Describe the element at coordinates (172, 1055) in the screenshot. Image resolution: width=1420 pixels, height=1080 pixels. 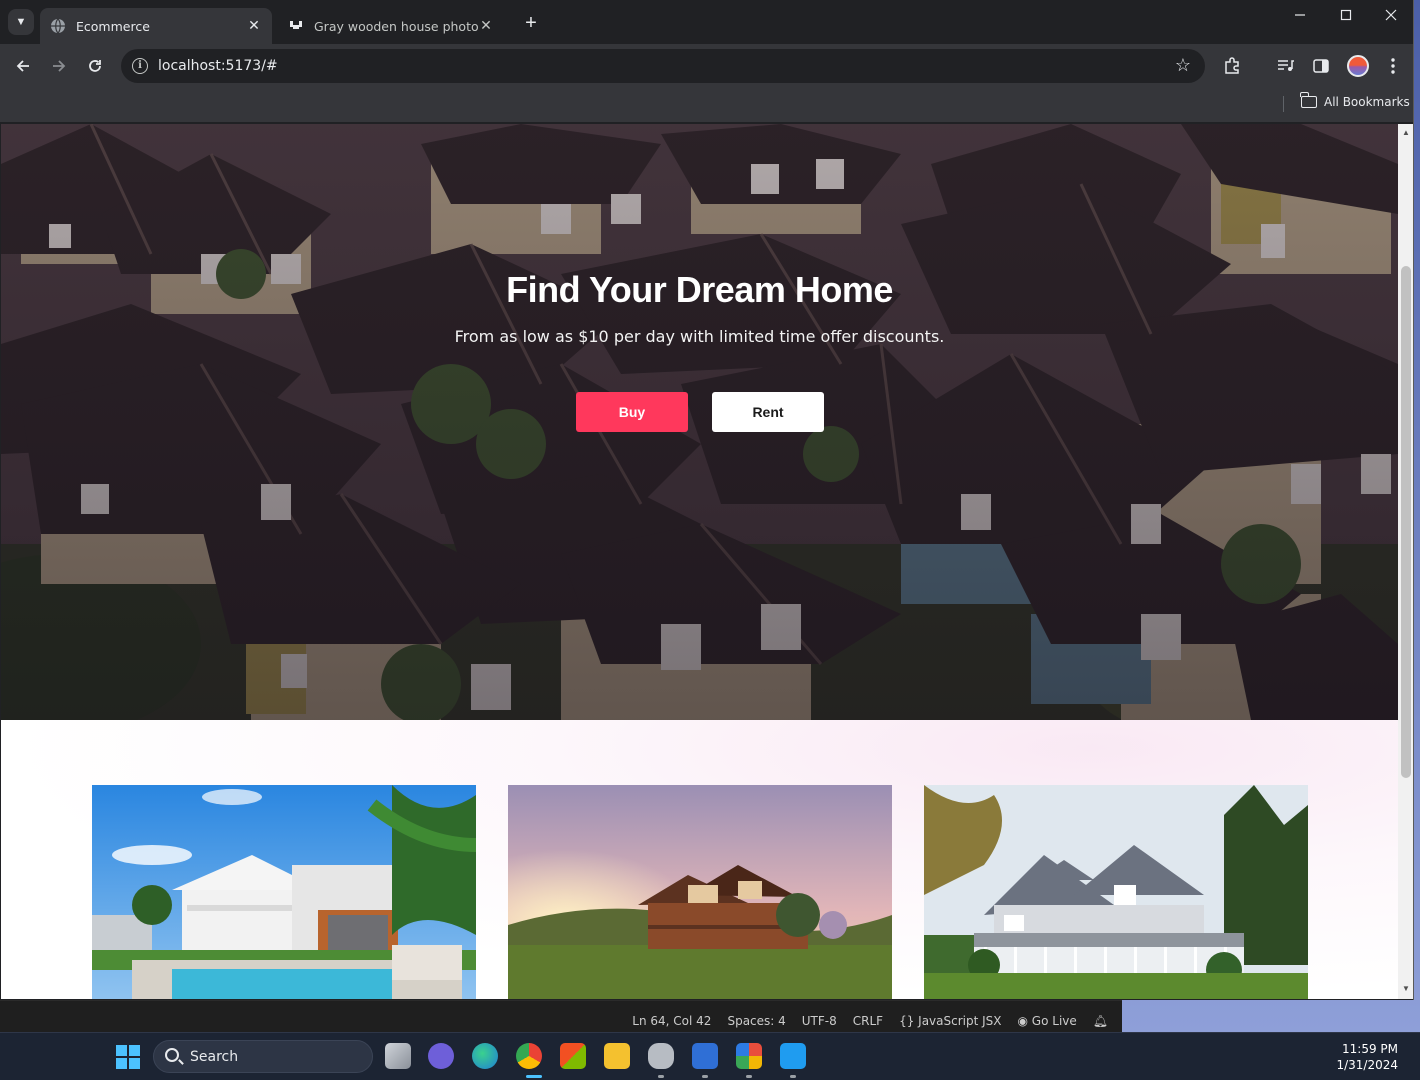
I see `search-icon` at that location.